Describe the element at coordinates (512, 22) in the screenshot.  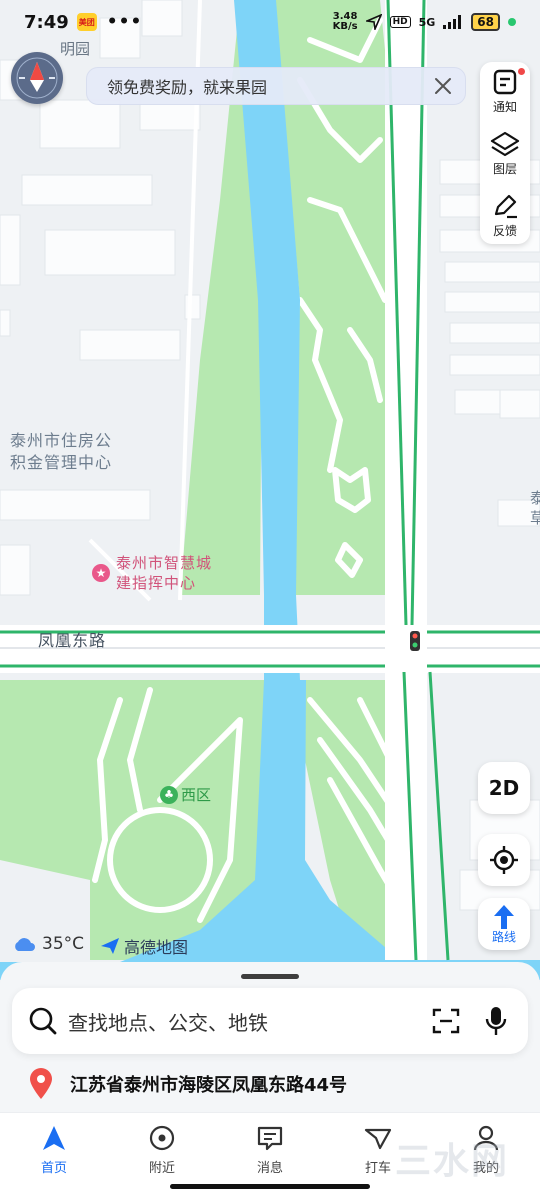
I see `privacy-dot-icon` at that location.